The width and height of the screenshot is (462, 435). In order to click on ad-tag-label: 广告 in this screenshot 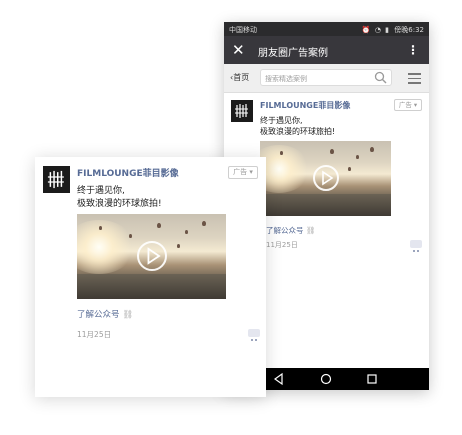, I will do `click(405, 105)`.